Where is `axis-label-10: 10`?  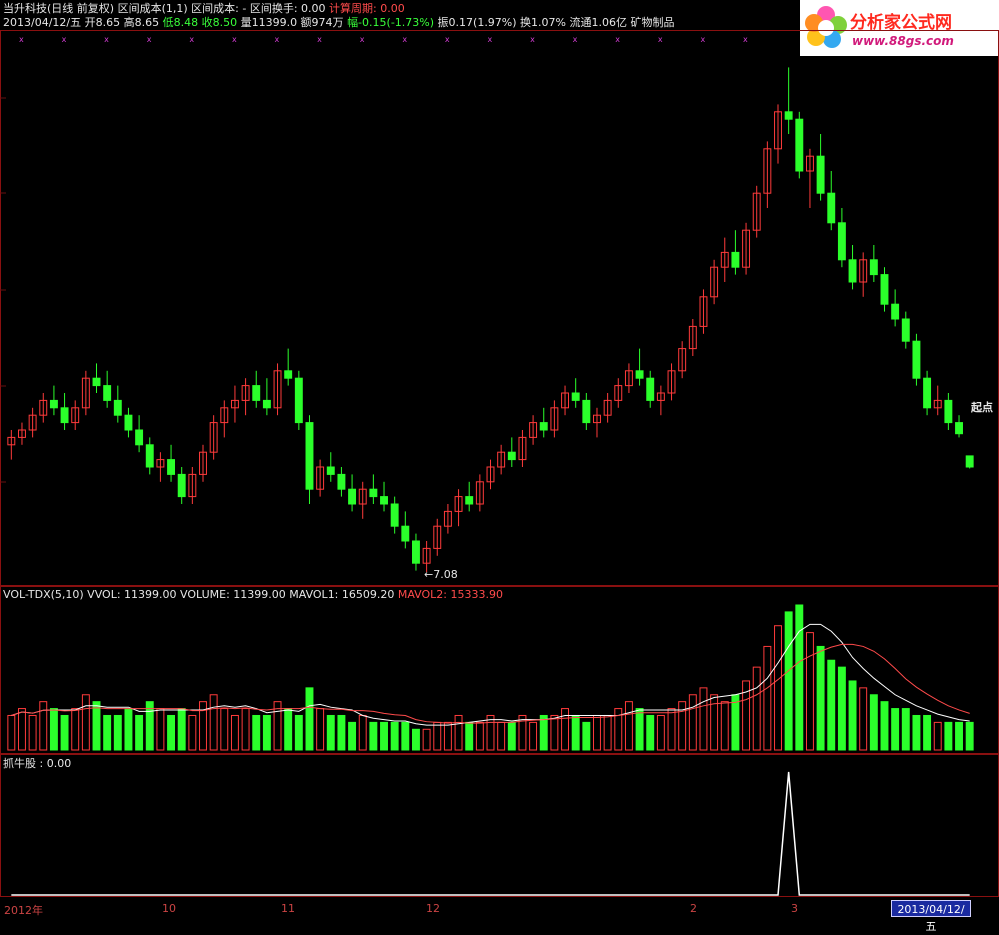 axis-label-10: 10 is located at coordinates (169, 908).